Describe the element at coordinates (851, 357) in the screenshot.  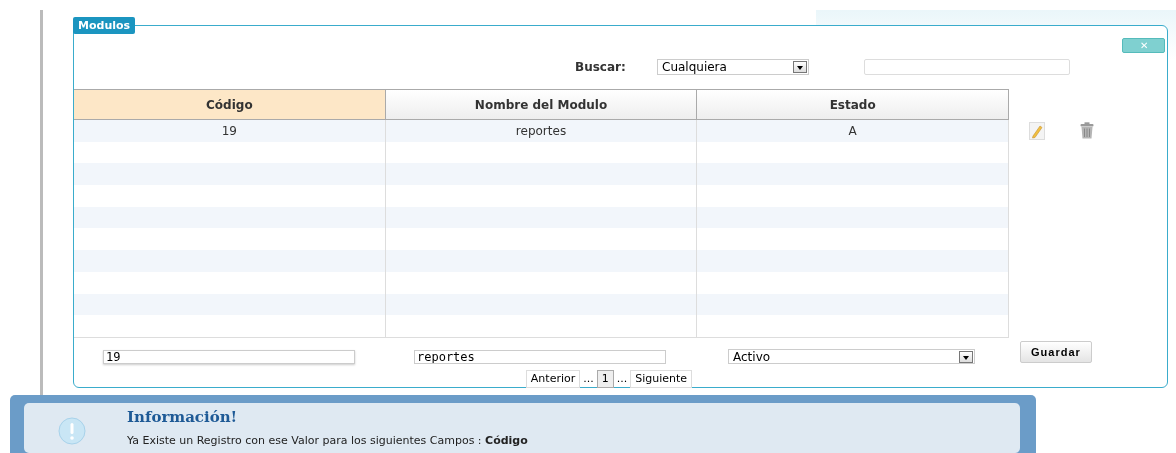
I see `status-dropdown: Activo` at that location.